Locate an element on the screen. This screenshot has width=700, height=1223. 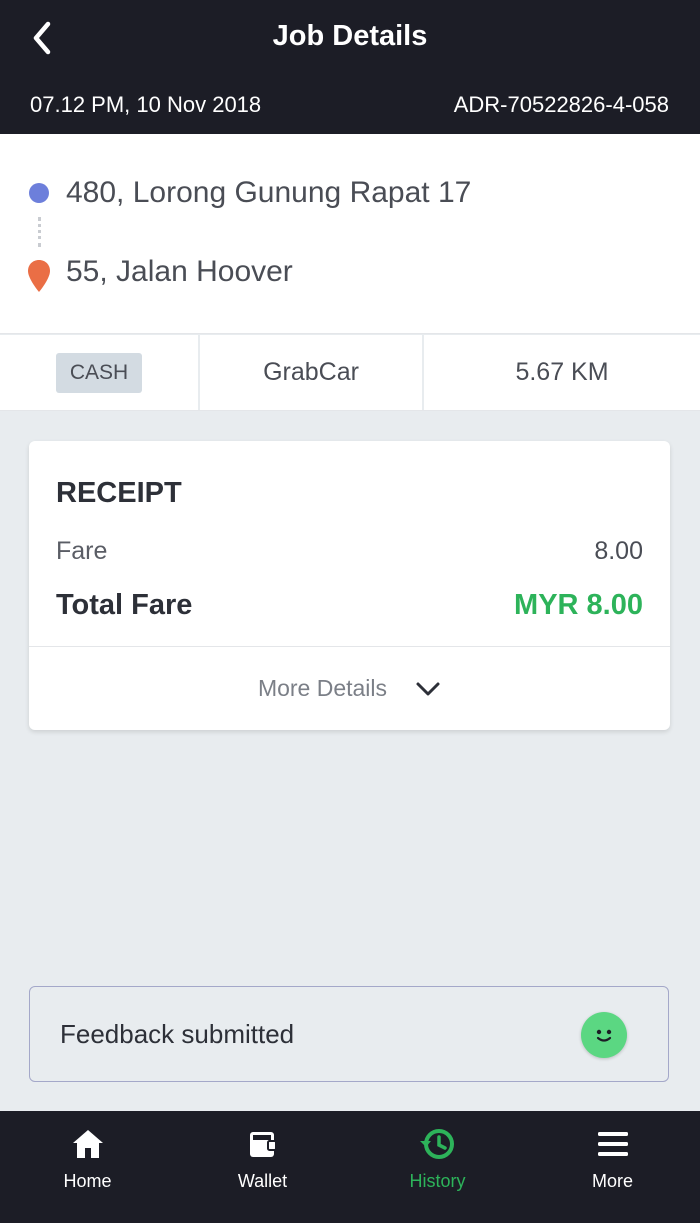
tab-wallet: Wallet is located at coordinates (262, 1167).